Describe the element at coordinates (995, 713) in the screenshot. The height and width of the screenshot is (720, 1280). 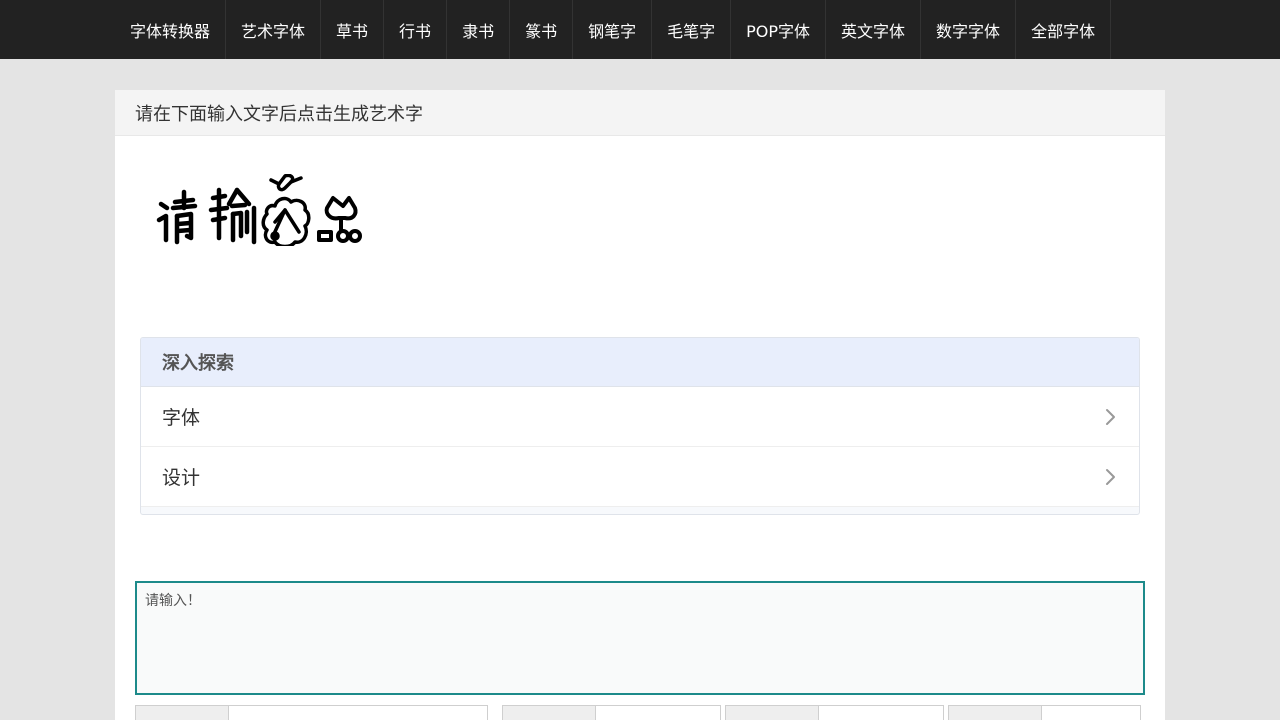
I see `text-color-label` at that location.